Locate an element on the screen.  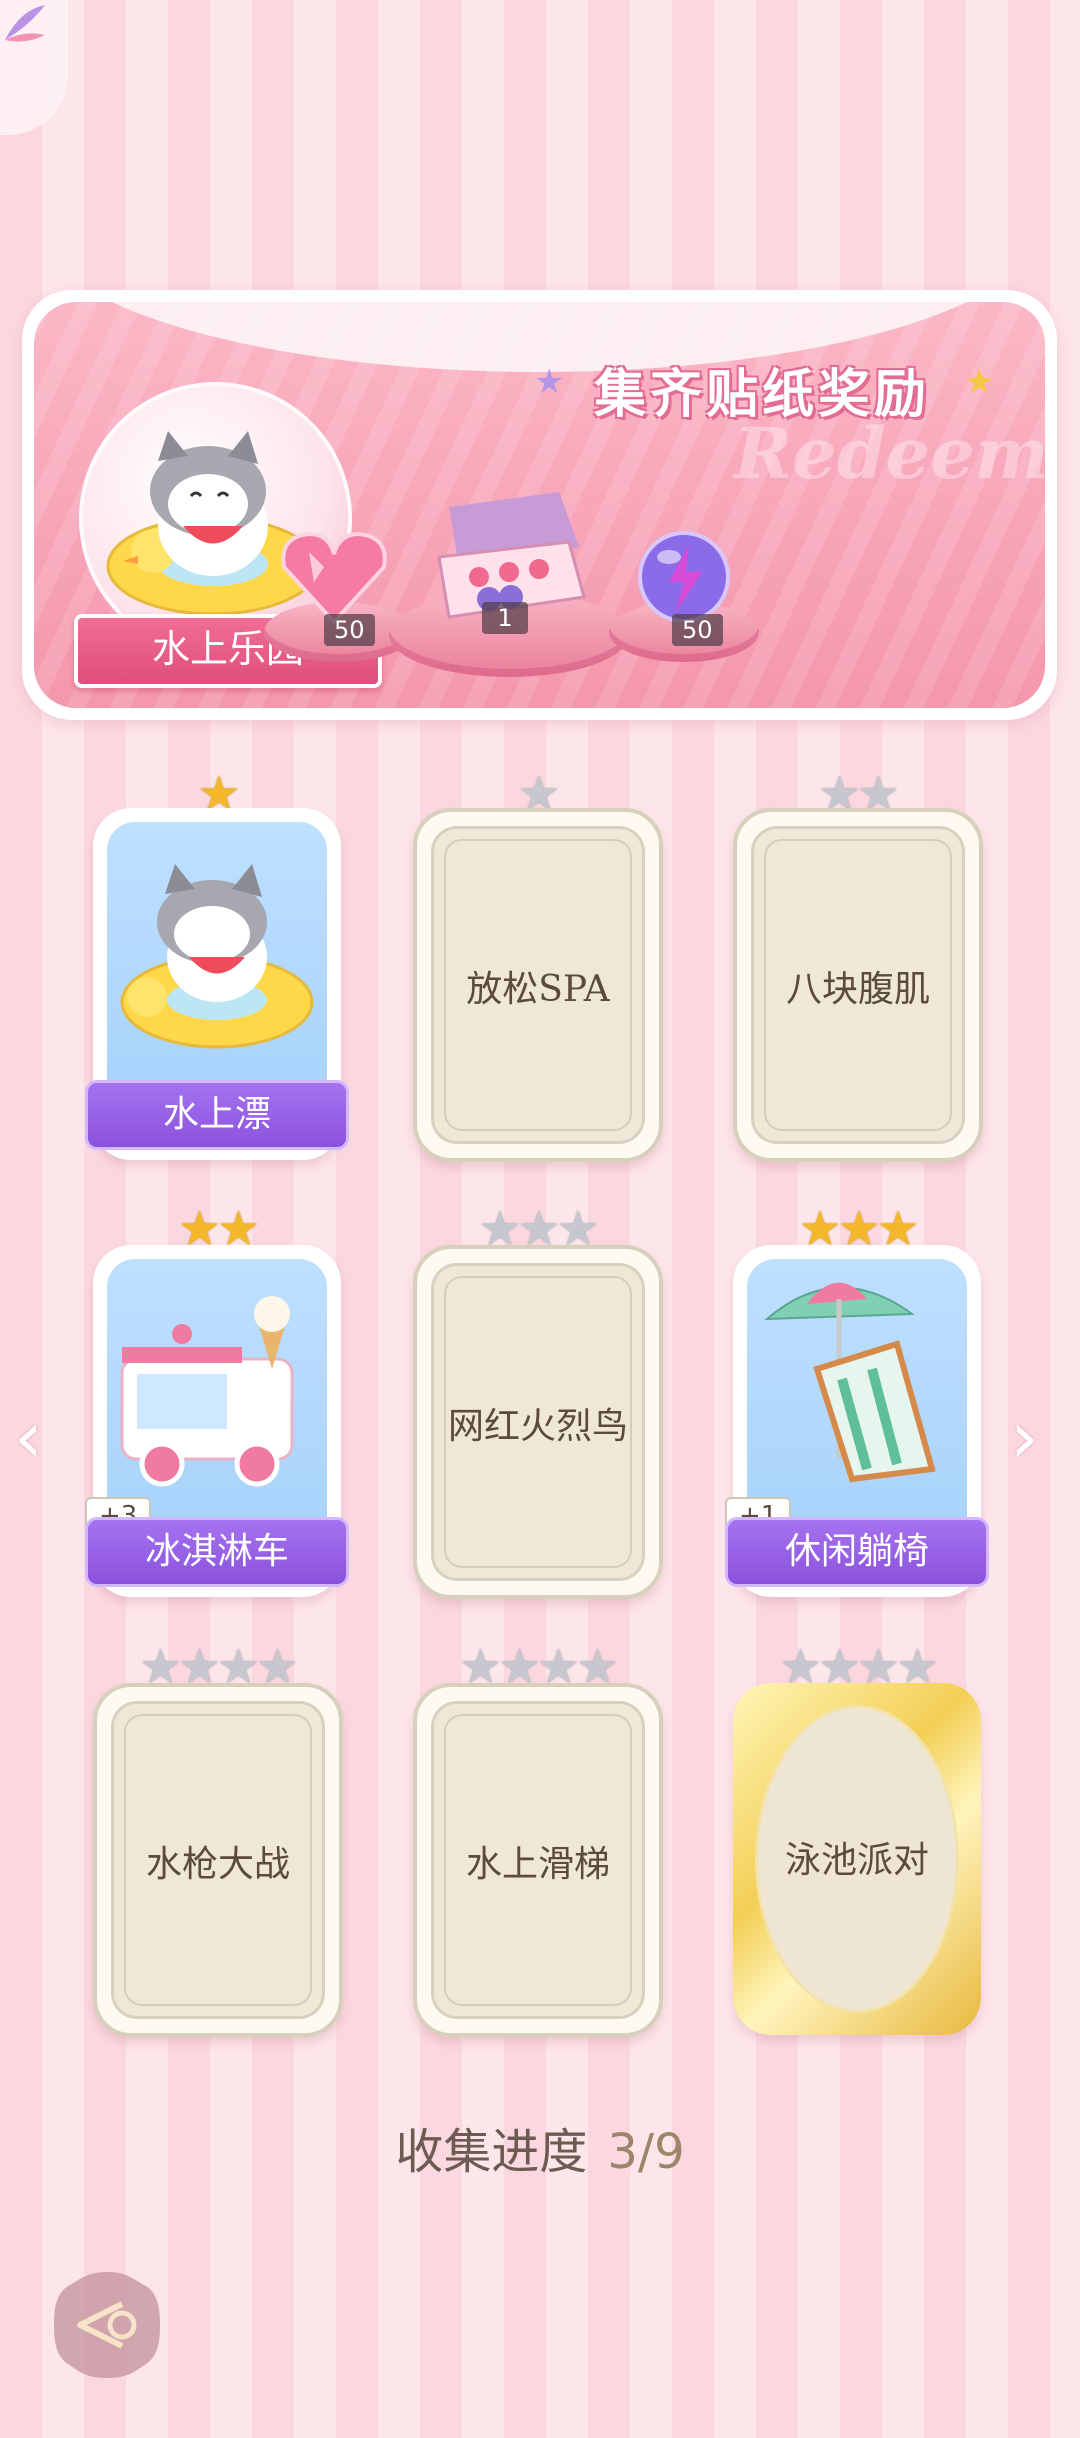
collection-progress: 收集进度 3/9 is located at coordinates (540, 2147).